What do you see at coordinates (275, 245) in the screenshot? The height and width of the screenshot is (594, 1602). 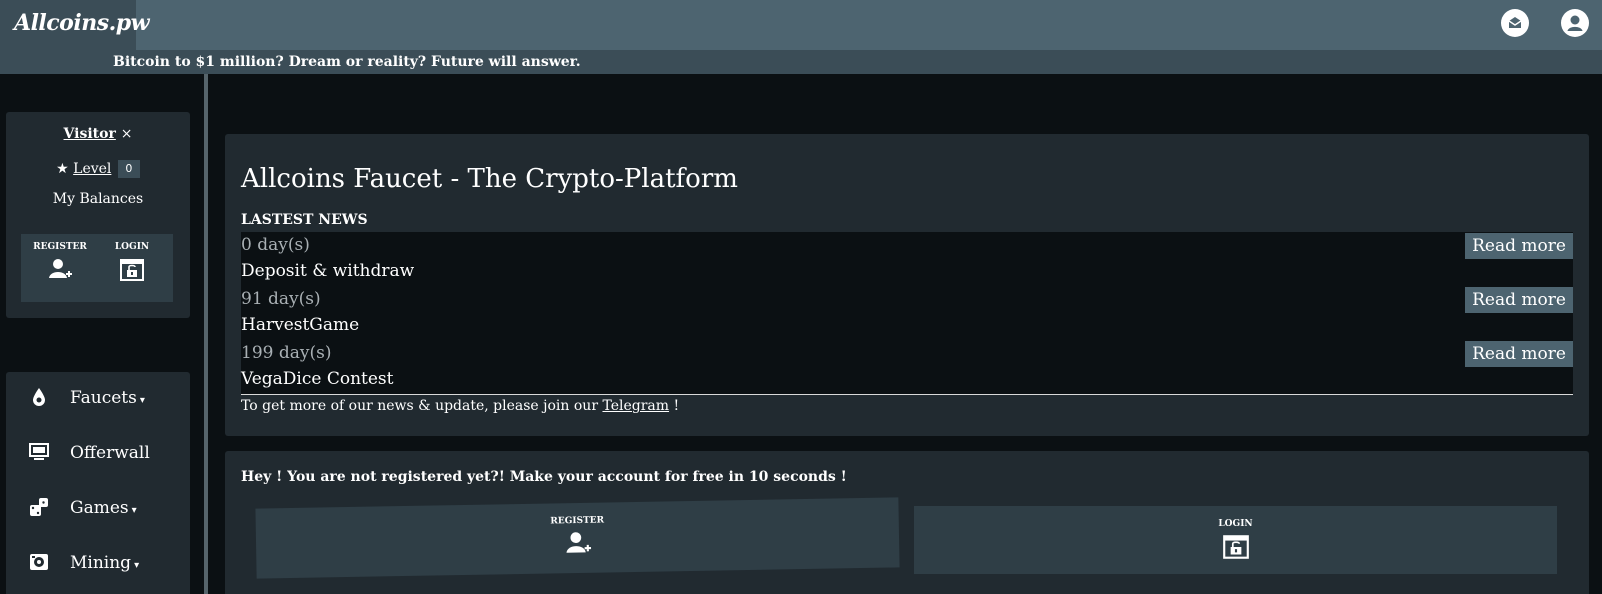 I see `news-age: 0 day(s)` at bounding box center [275, 245].